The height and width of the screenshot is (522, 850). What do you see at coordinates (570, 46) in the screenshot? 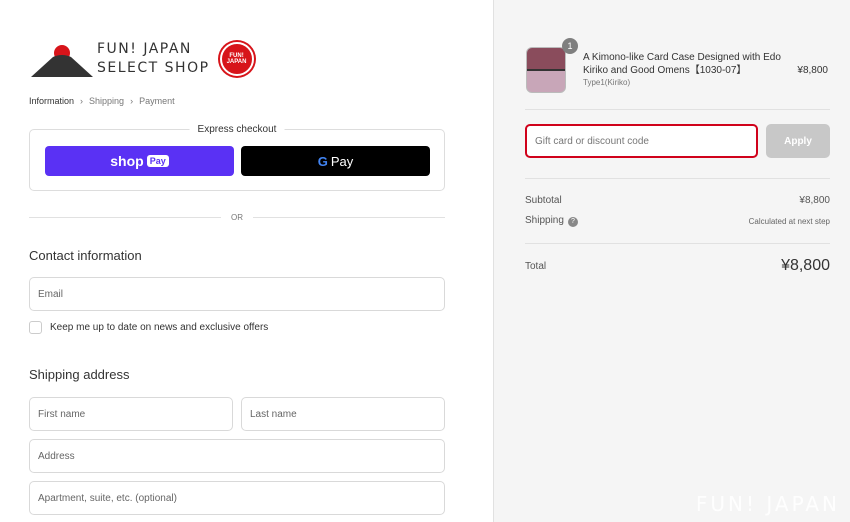
I see `quantity-badge: 1` at bounding box center [570, 46].